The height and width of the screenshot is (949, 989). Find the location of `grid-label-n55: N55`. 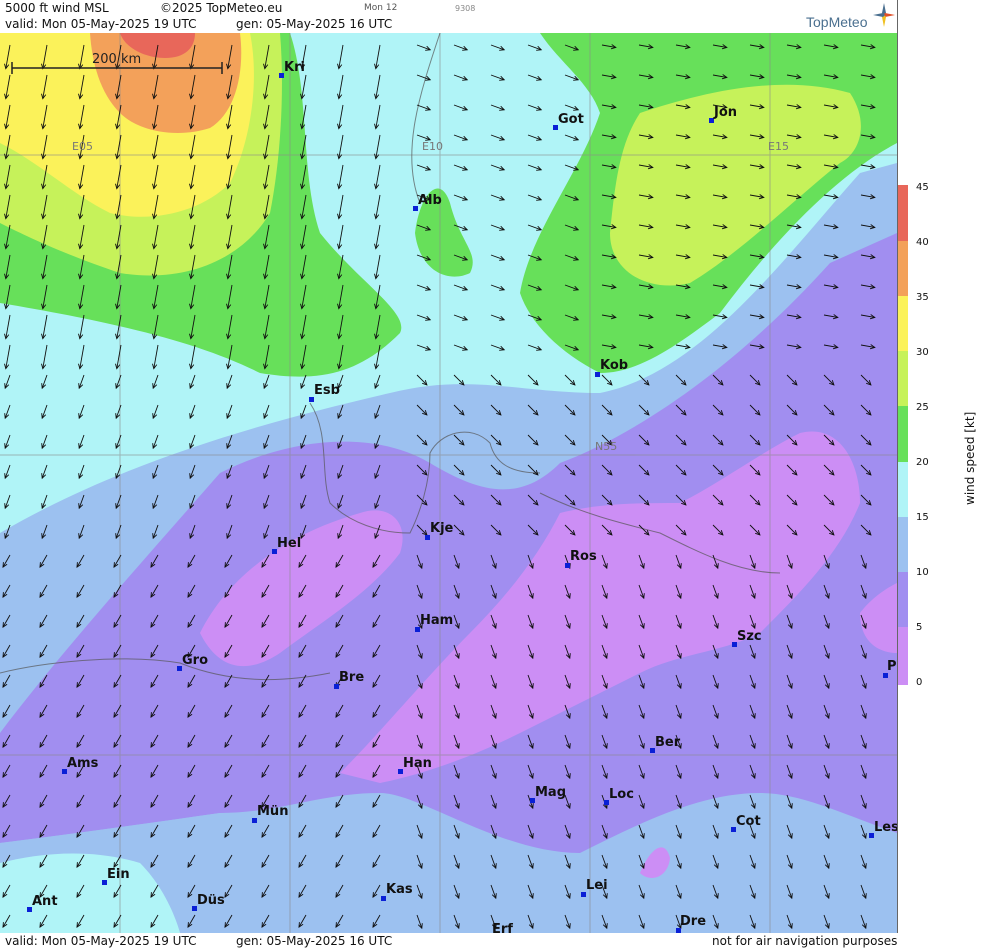

grid-label-n55: N55 is located at coordinates (606, 446).